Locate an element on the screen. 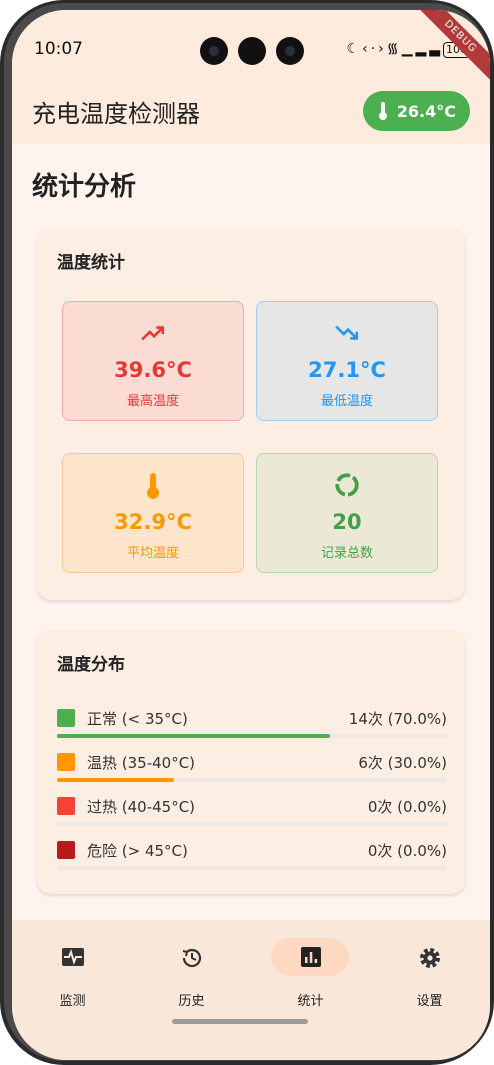 The width and height of the screenshot is (494, 1065). max-temp-value: 39.6°C is located at coordinates (153, 370).